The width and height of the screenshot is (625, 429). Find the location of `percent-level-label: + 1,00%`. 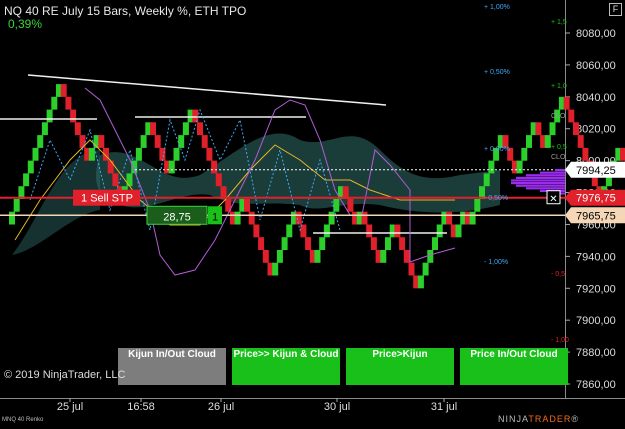

percent-level-label: + 1,00% is located at coordinates (497, 7).